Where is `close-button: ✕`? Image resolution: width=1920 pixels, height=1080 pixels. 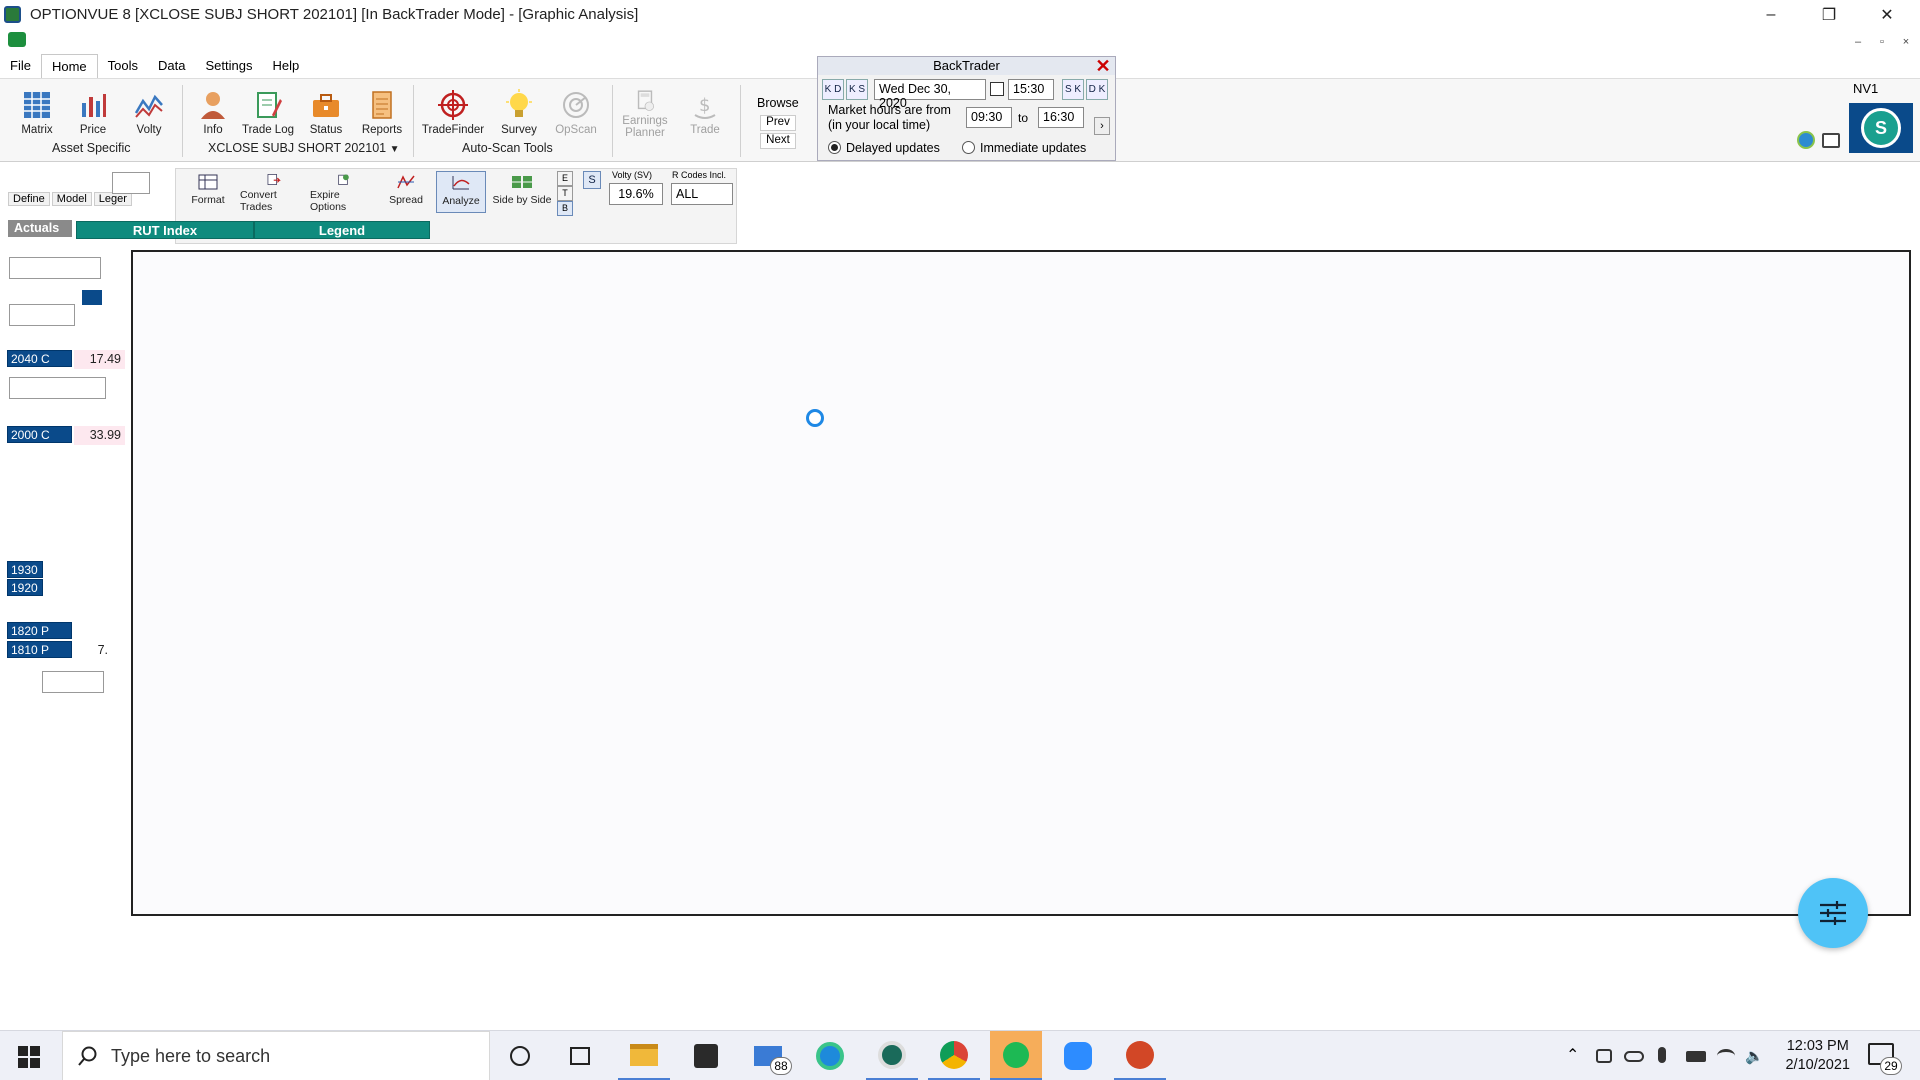
close-button: ✕ is located at coordinates (1887, 15).